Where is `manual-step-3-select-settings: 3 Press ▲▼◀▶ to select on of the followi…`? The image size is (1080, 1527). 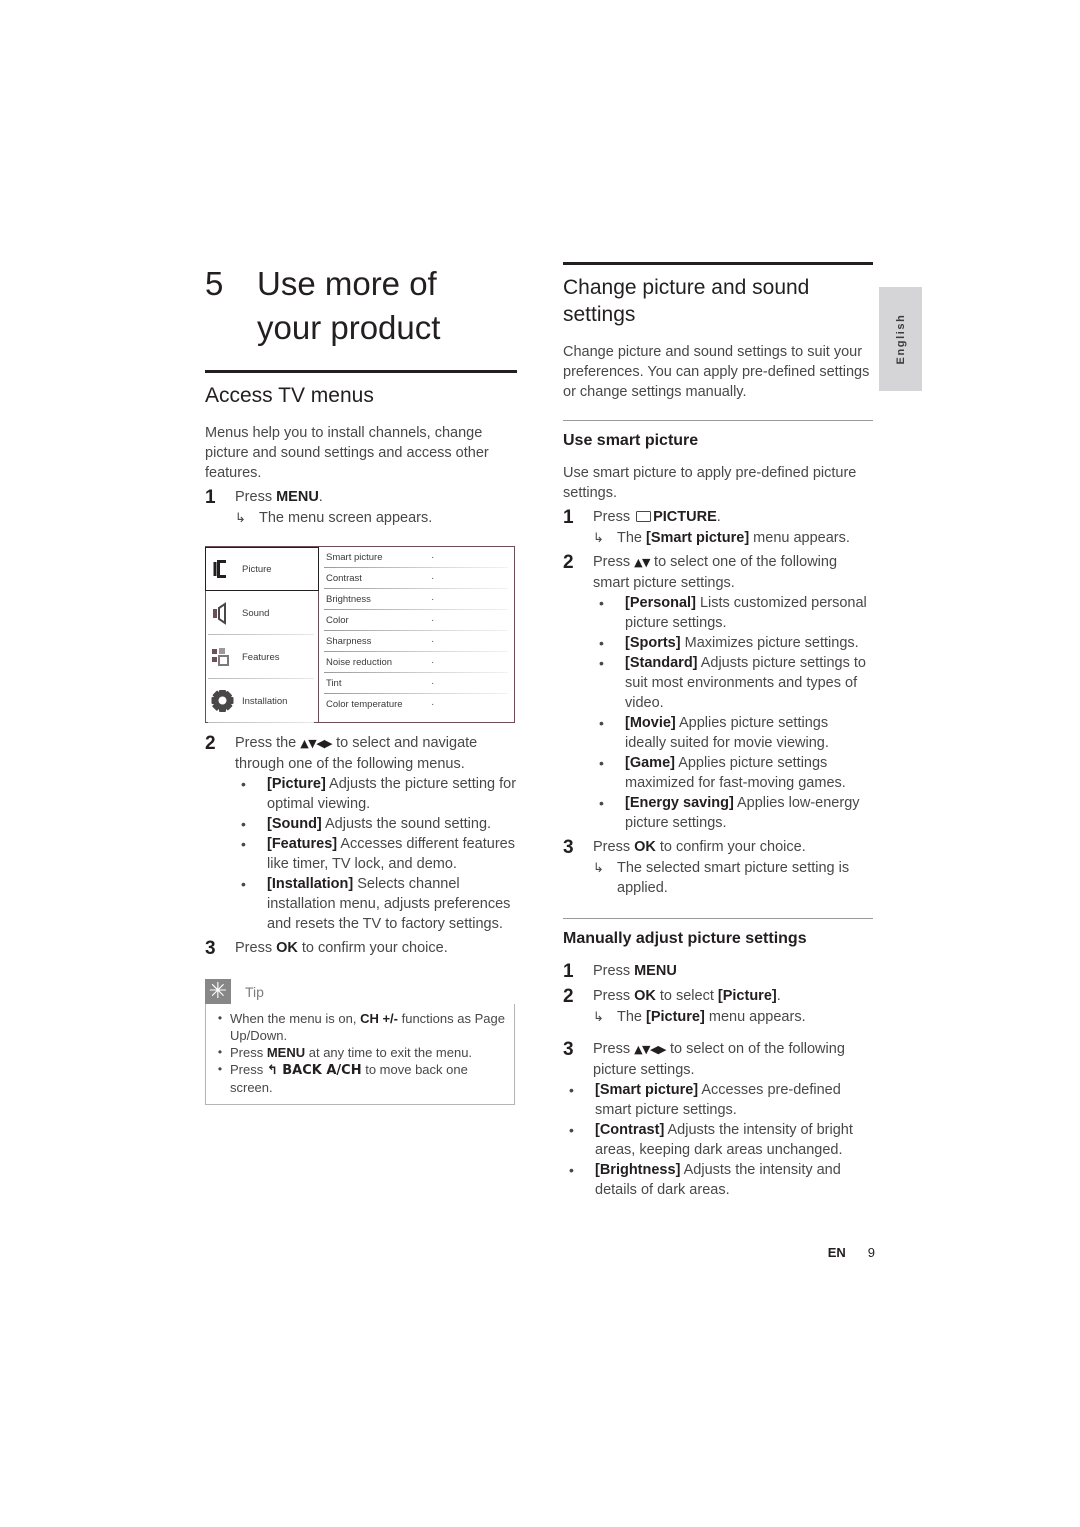 manual-step-3-select-settings: 3 Press ▲▼◀▶ to select on of the followi… is located at coordinates (718, 1059).